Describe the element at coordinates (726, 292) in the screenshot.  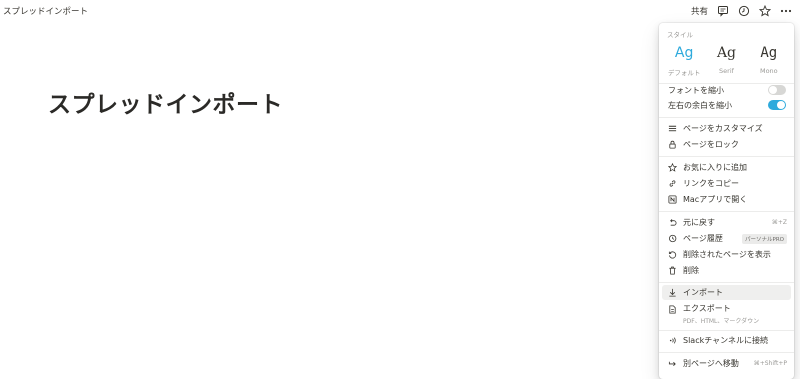
I see `import-item: インポート` at that location.